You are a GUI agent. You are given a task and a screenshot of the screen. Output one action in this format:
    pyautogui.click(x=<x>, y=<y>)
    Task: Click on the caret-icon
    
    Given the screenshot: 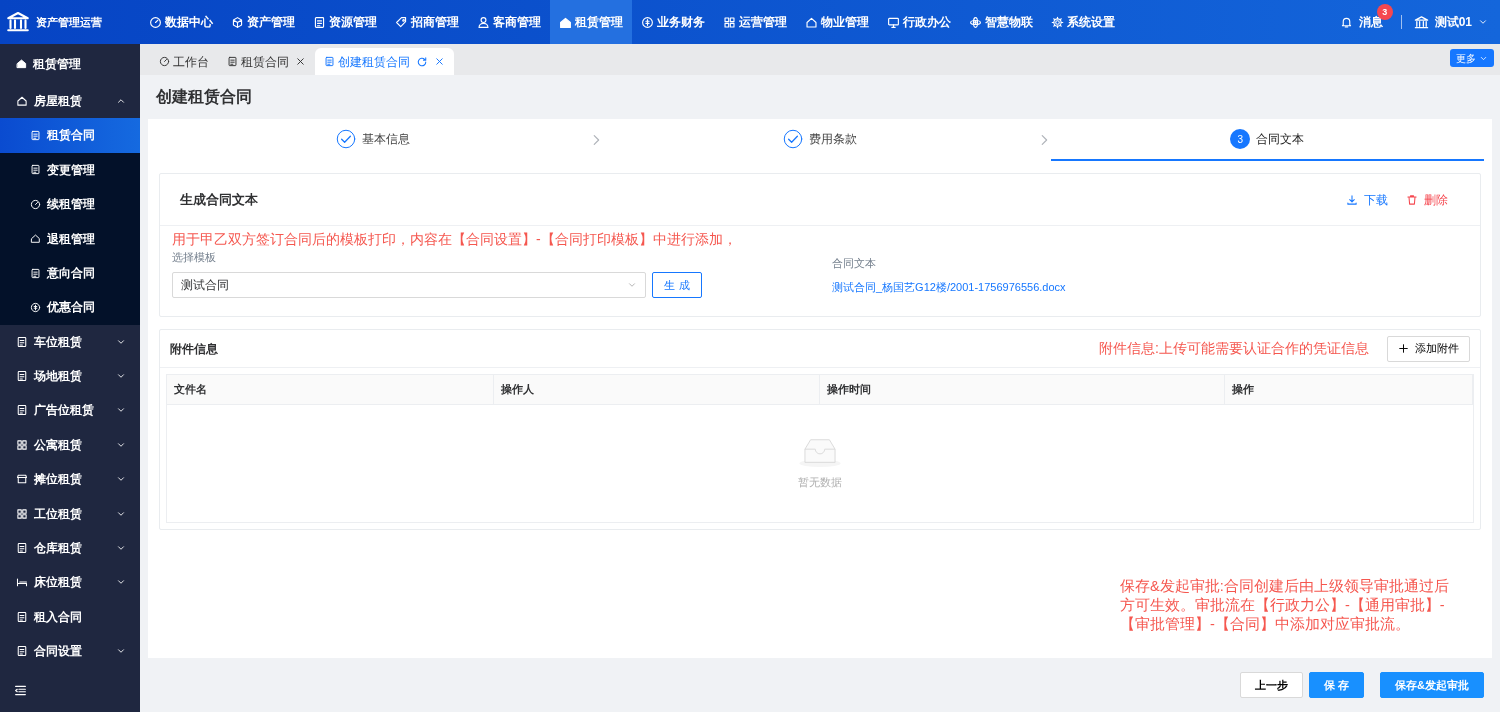 What is the action you would take?
    pyautogui.click(x=1483, y=22)
    